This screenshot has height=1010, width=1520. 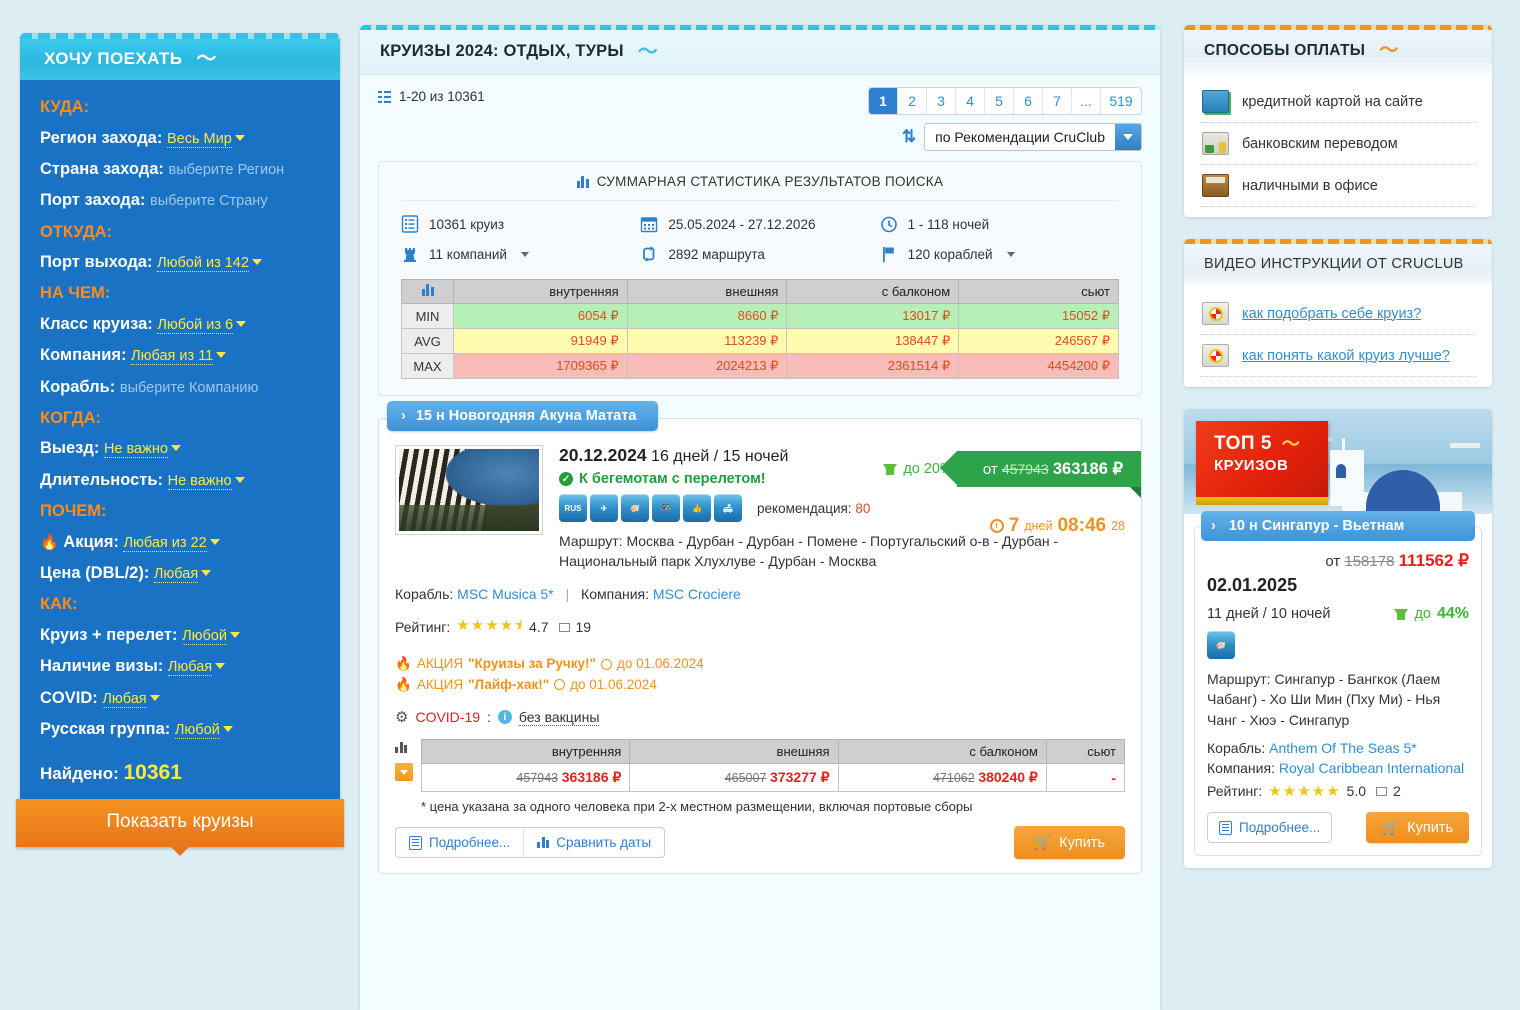 I want to click on ship-link: Anthem Of The Seas 5*, so click(x=1343, y=748).